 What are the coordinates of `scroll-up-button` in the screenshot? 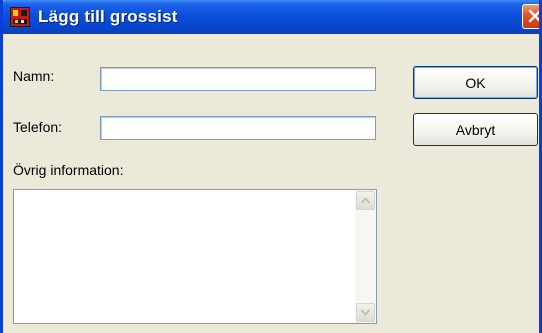 It's located at (365, 200).